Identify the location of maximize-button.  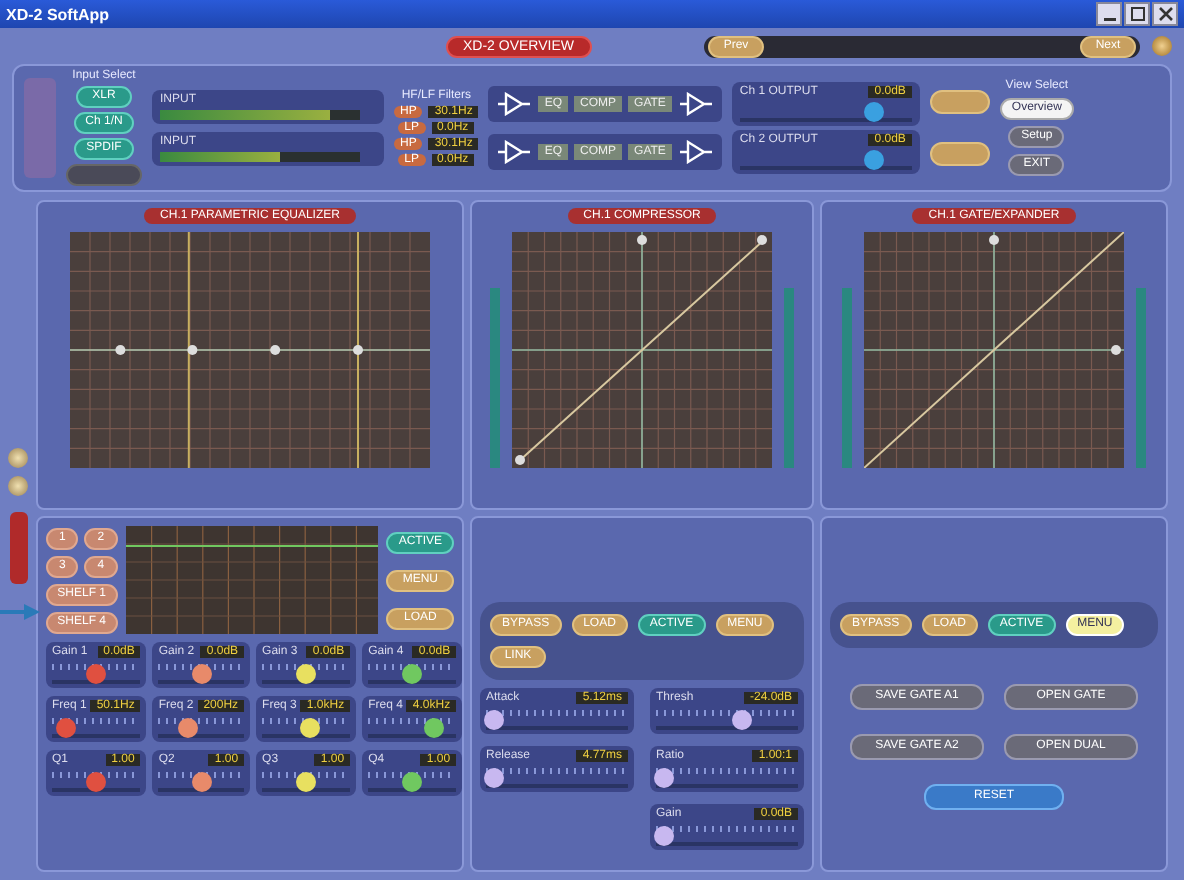
(1137, 14).